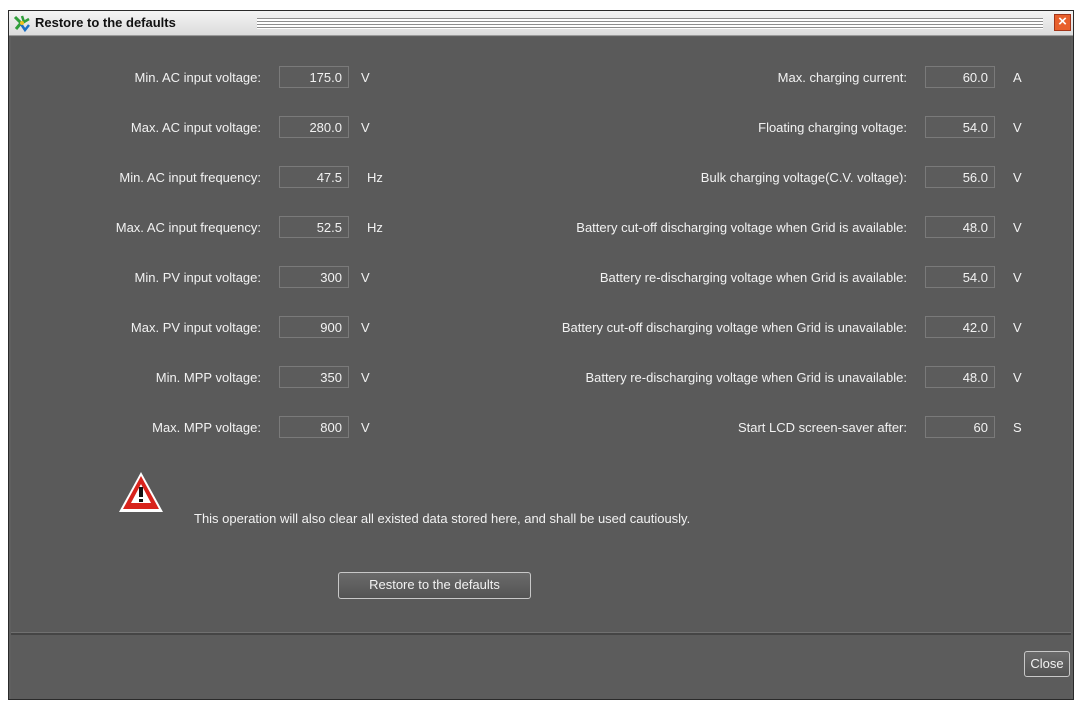 Image resolution: width=1083 pixels, height=704 pixels. What do you see at coordinates (314, 377) in the screenshot?
I see `min-mpp-voltage-field: 350` at bounding box center [314, 377].